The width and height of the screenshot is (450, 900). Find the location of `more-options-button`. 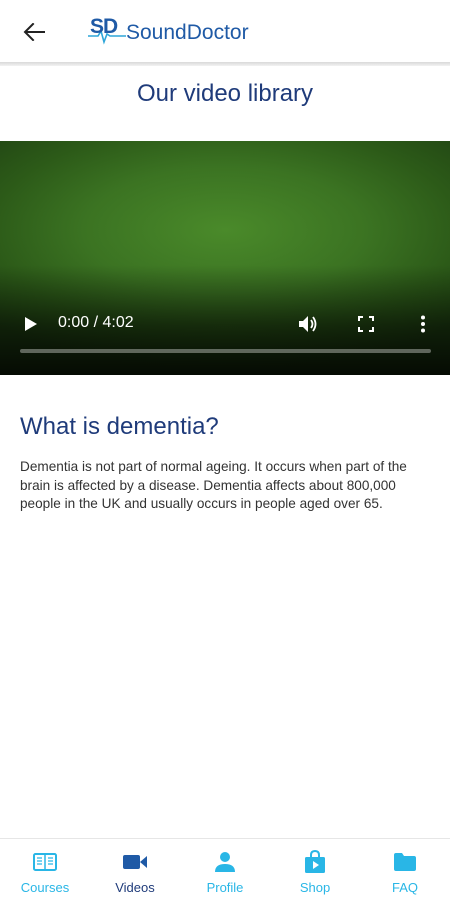

more-options-button is located at coordinates (423, 324).